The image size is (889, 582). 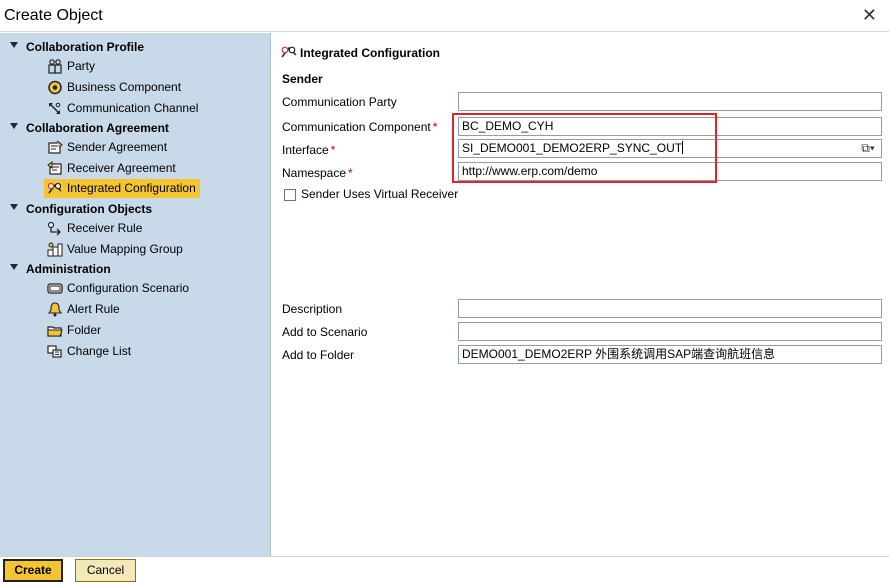 What do you see at coordinates (105, 570) in the screenshot?
I see `cancel-button: Cancel` at bounding box center [105, 570].